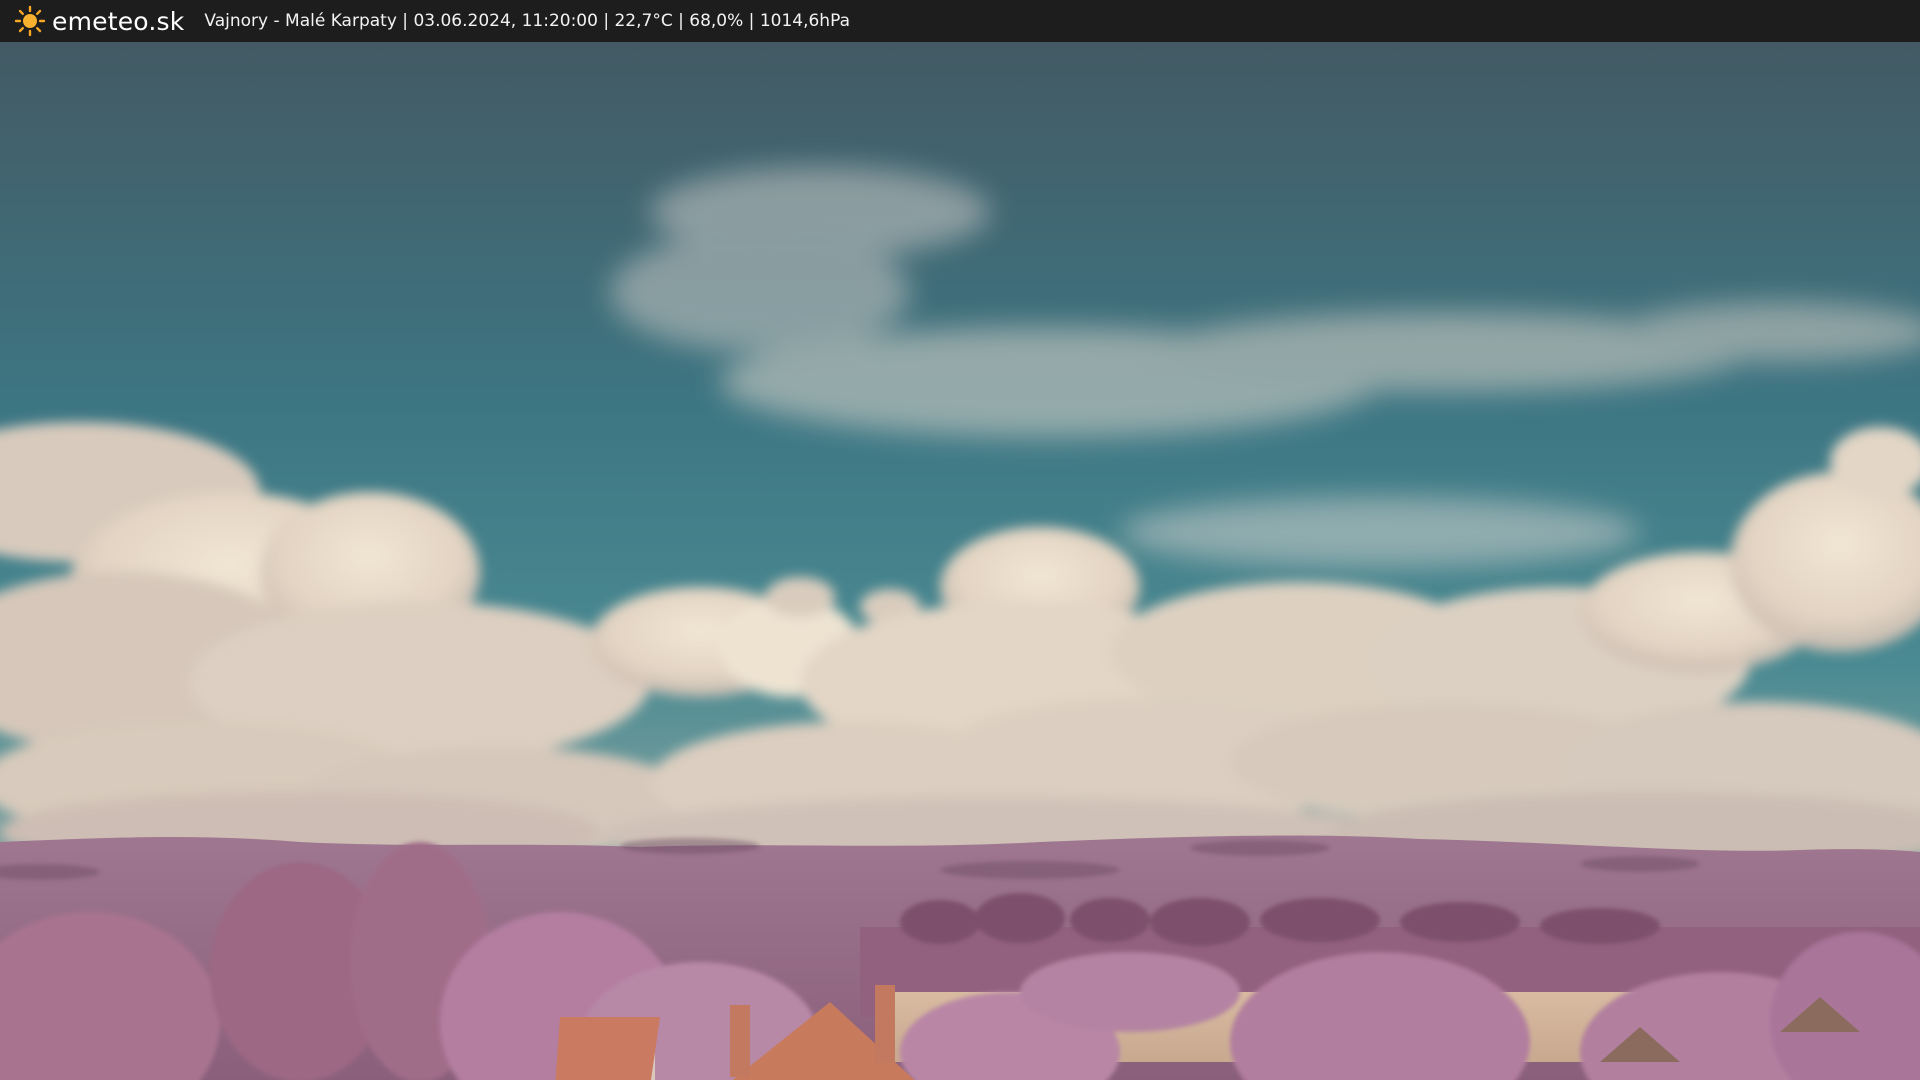 The width and height of the screenshot is (1920, 1080). Describe the element at coordinates (716, 21) in the screenshot. I see `humidity-text: 68,0%` at that location.